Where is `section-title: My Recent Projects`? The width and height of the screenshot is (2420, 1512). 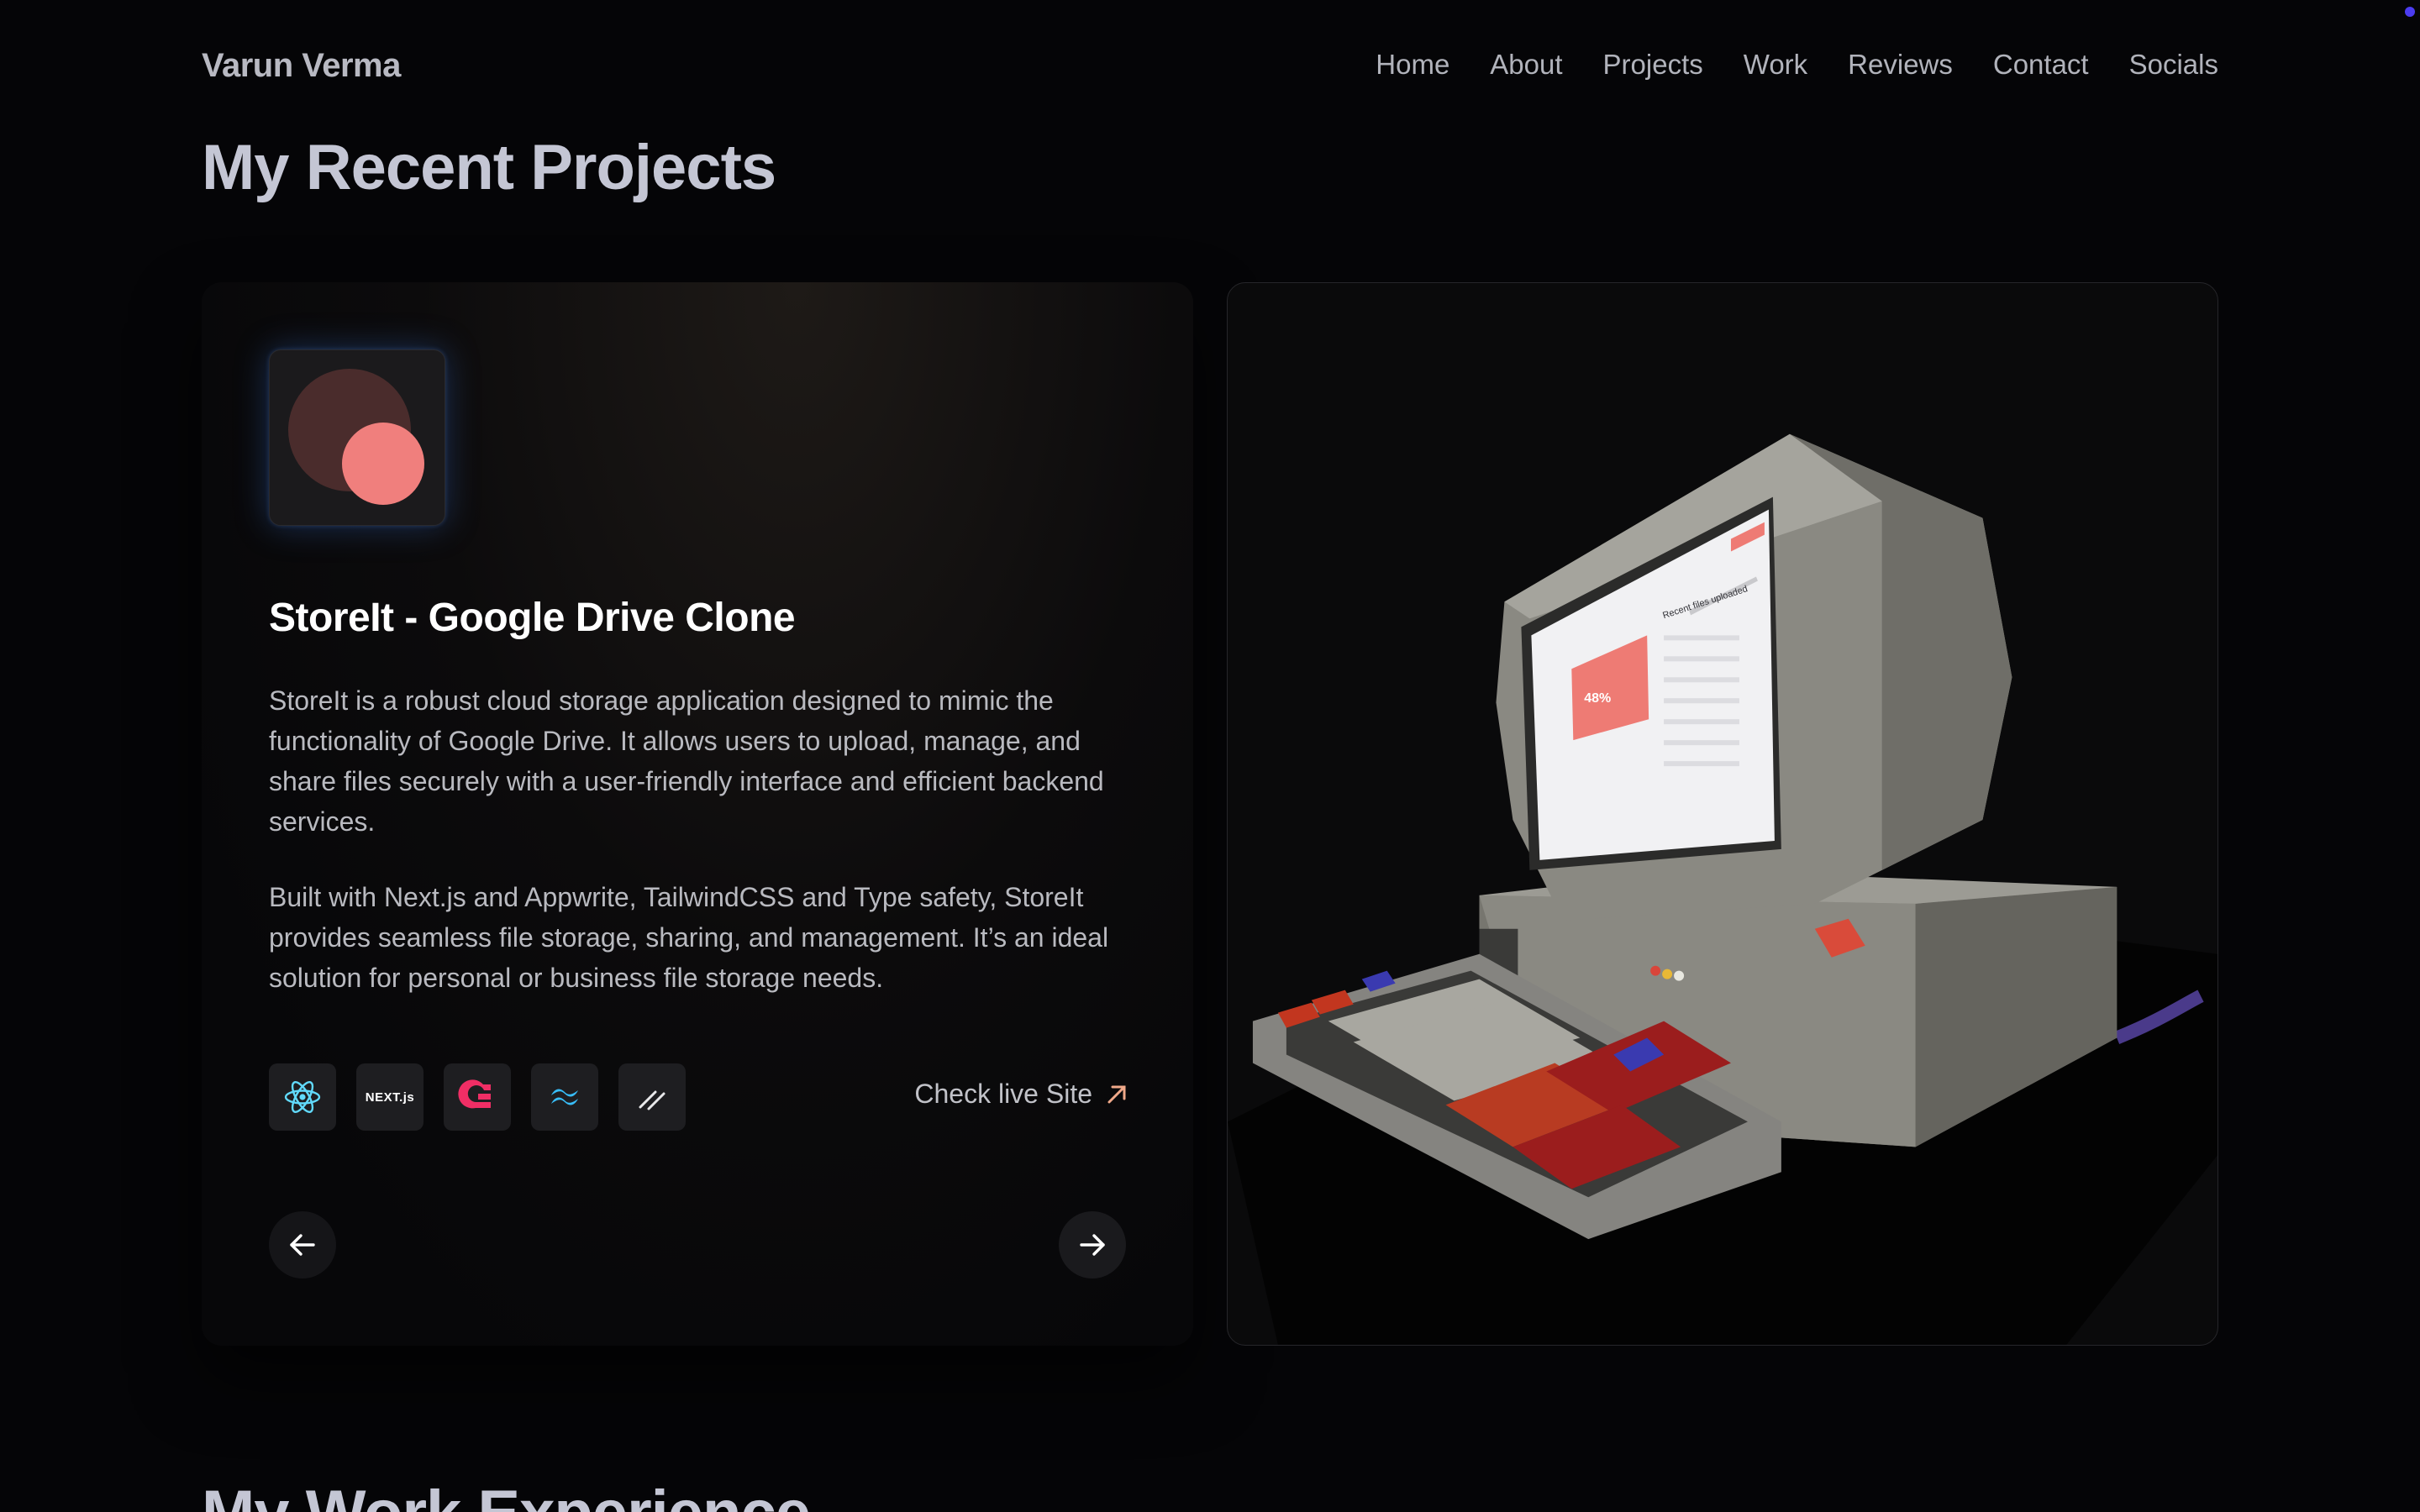 section-title: My Recent Projects is located at coordinates (489, 167).